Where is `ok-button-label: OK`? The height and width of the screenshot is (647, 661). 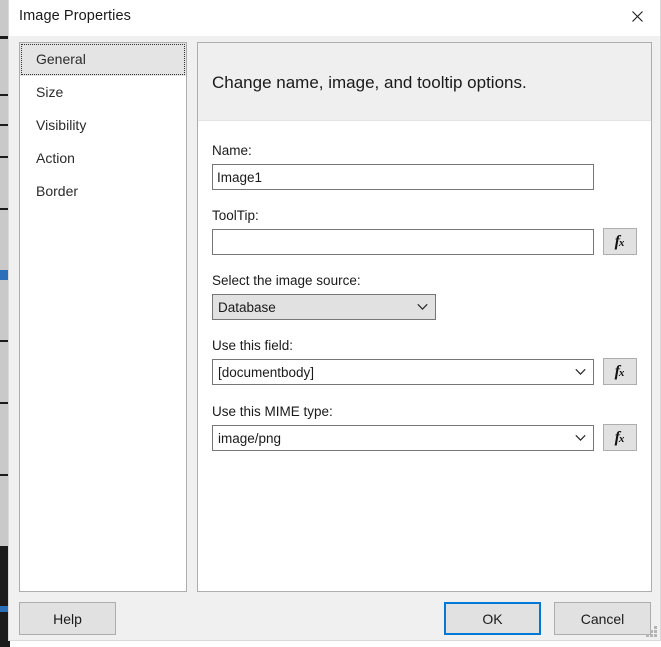
ok-button-label: OK is located at coordinates (492, 618).